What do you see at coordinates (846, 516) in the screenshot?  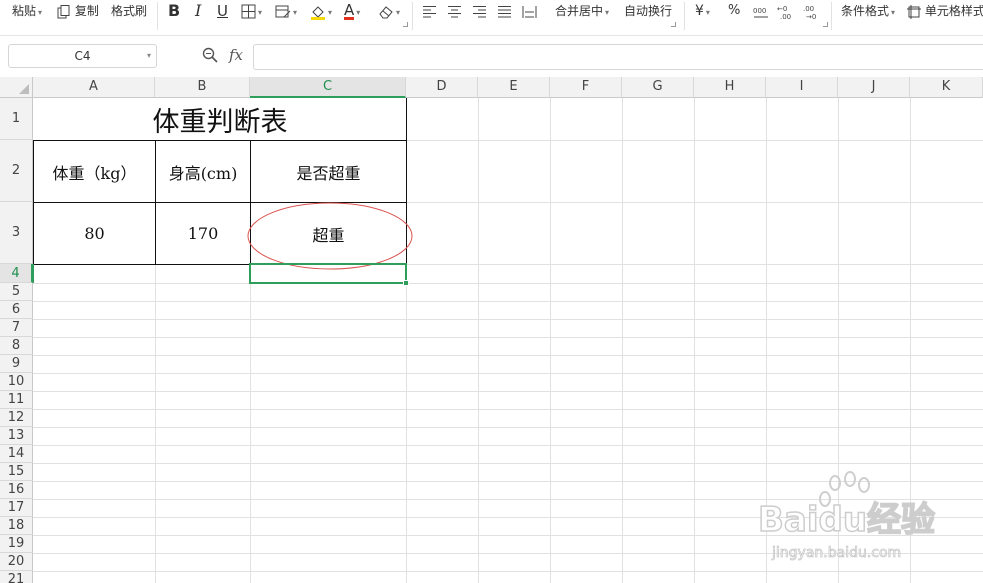 I see `baidu-watermark-logo: Baidu经验 jingyan.baidu.com` at bounding box center [846, 516].